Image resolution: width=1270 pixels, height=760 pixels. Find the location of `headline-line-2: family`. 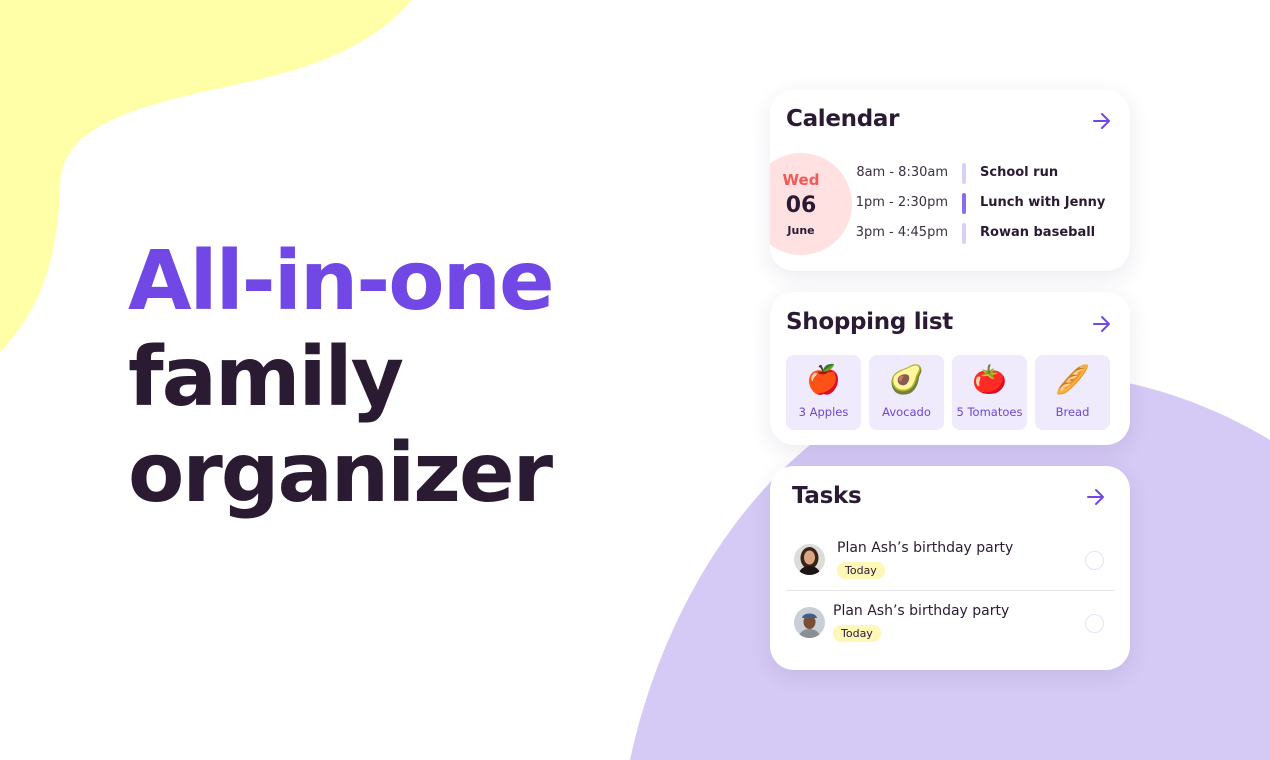

headline-line-2: family is located at coordinates (266, 377).